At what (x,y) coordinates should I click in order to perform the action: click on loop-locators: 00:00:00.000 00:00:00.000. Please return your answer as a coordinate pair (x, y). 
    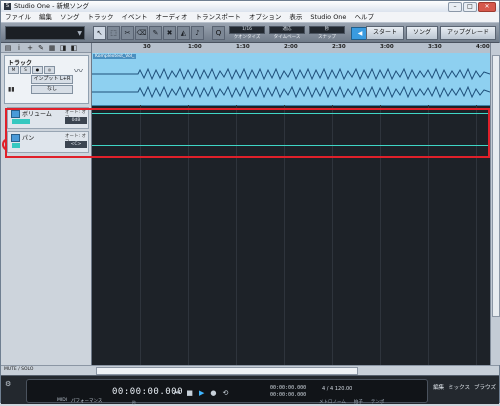
    Looking at the image, I should click on (288, 392).